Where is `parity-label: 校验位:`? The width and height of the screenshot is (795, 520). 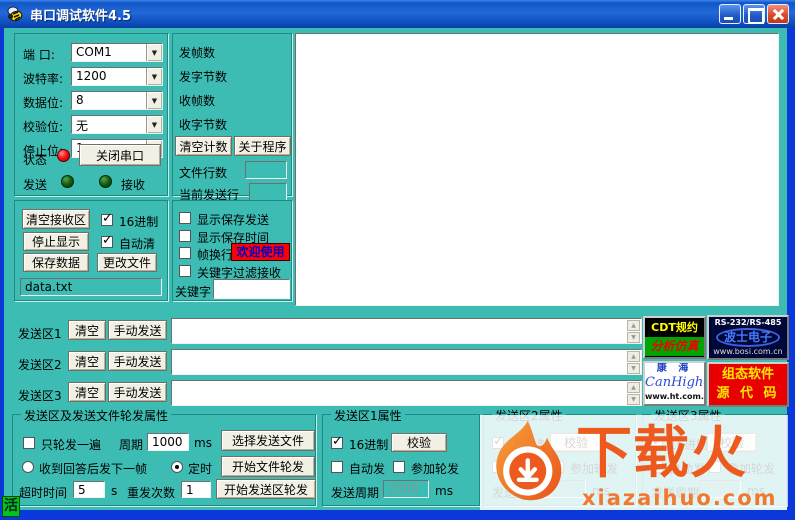 parity-label: 校验位: is located at coordinates (43, 127).